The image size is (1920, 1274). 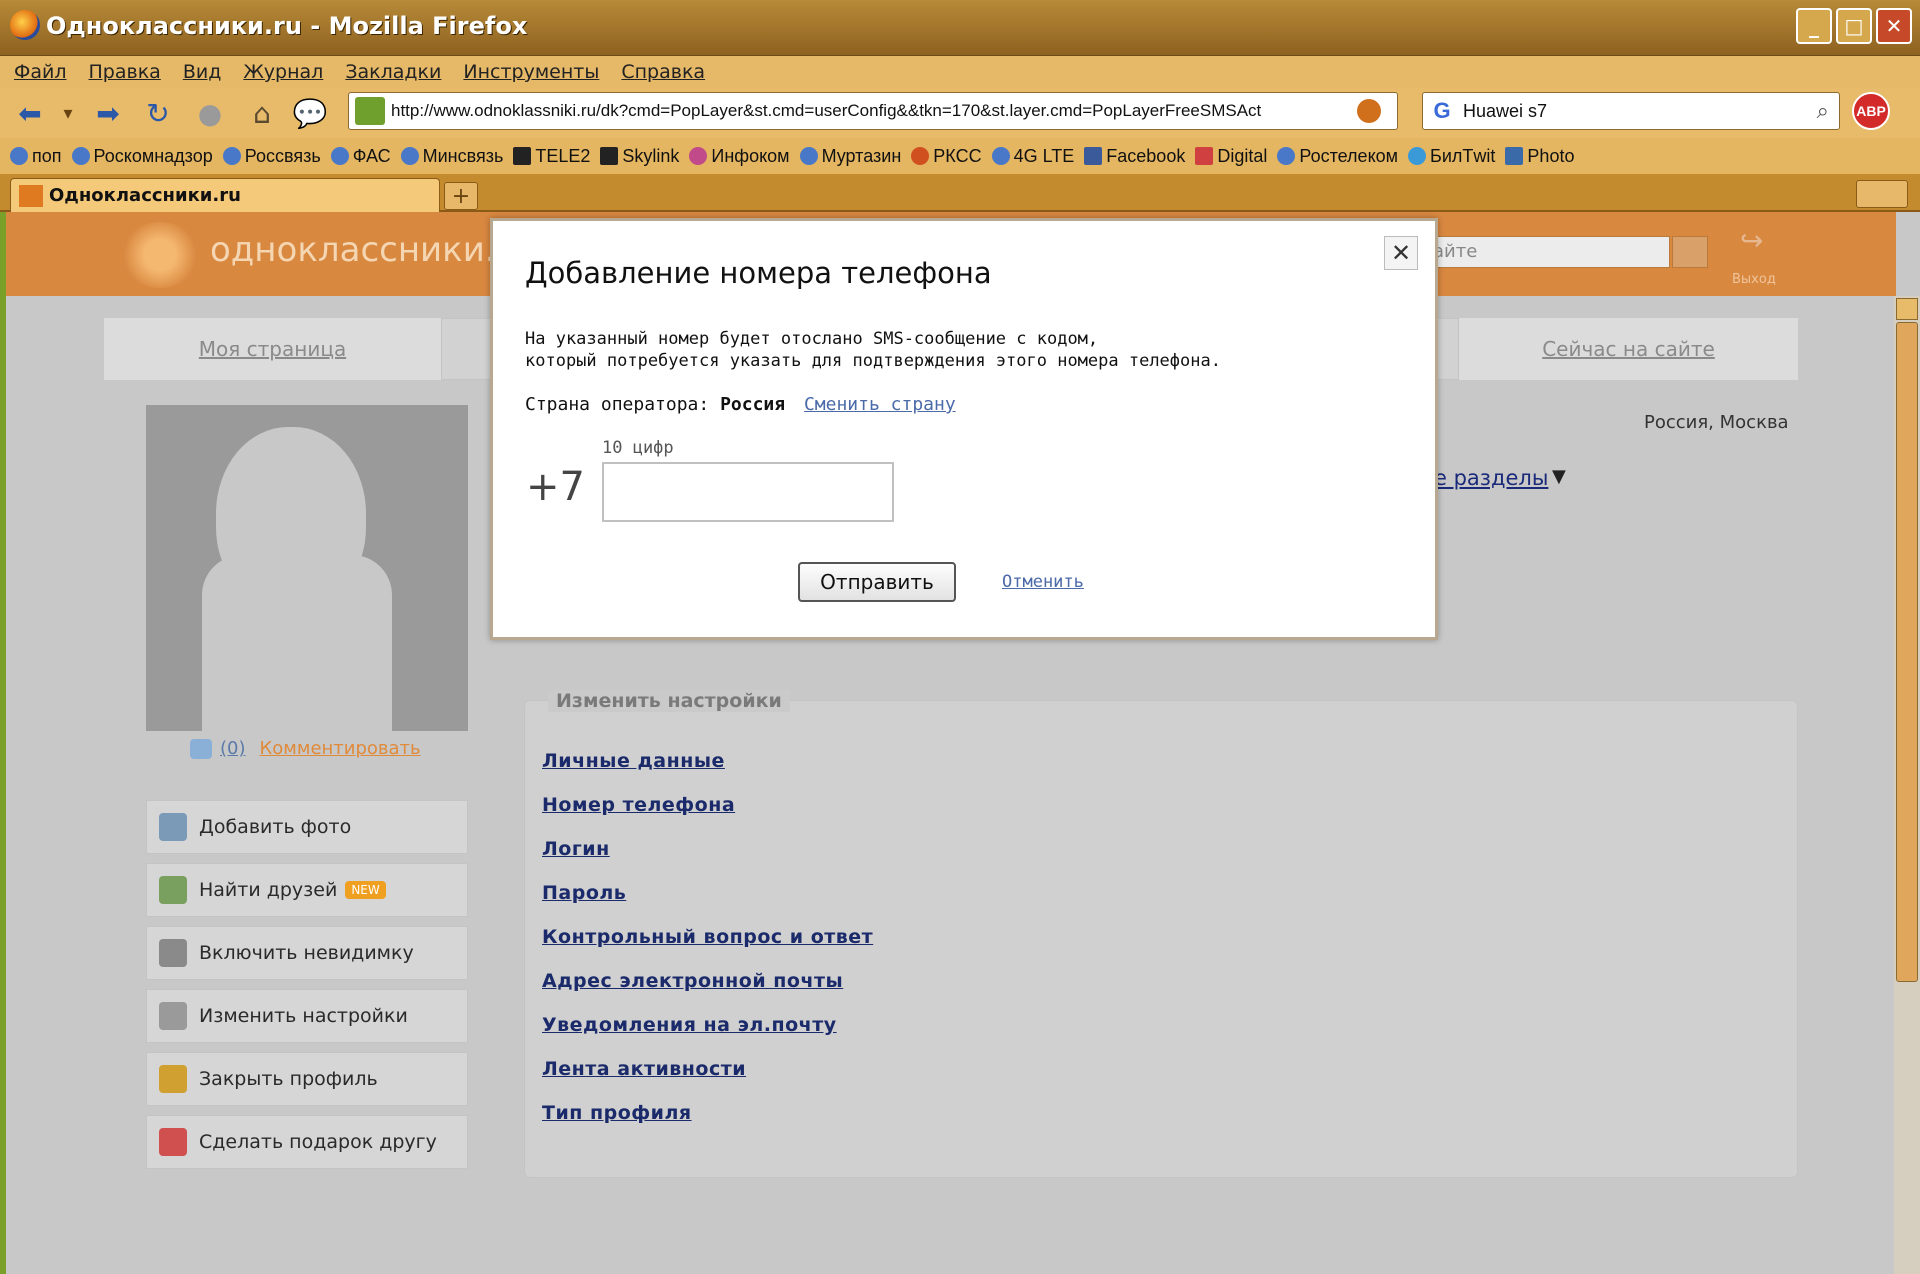 What do you see at coordinates (173, 1142) in the screenshot?
I see `gift-icon` at bounding box center [173, 1142].